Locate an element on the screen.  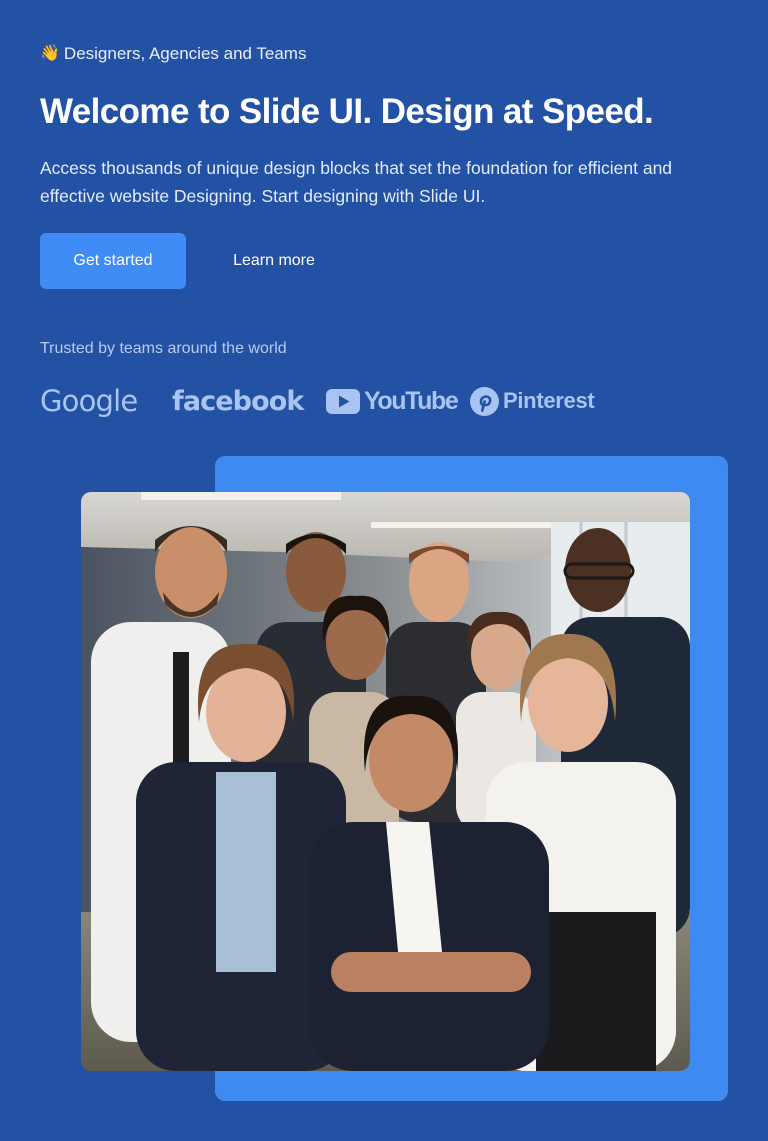
google-logo-text: Google is located at coordinates (89, 401).